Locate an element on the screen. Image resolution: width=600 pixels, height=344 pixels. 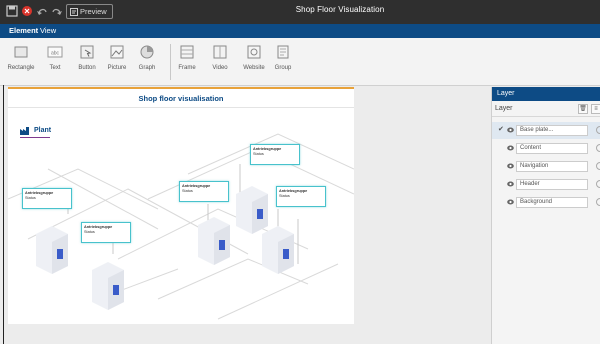
layer-name: Header is located at coordinates (552, 184).